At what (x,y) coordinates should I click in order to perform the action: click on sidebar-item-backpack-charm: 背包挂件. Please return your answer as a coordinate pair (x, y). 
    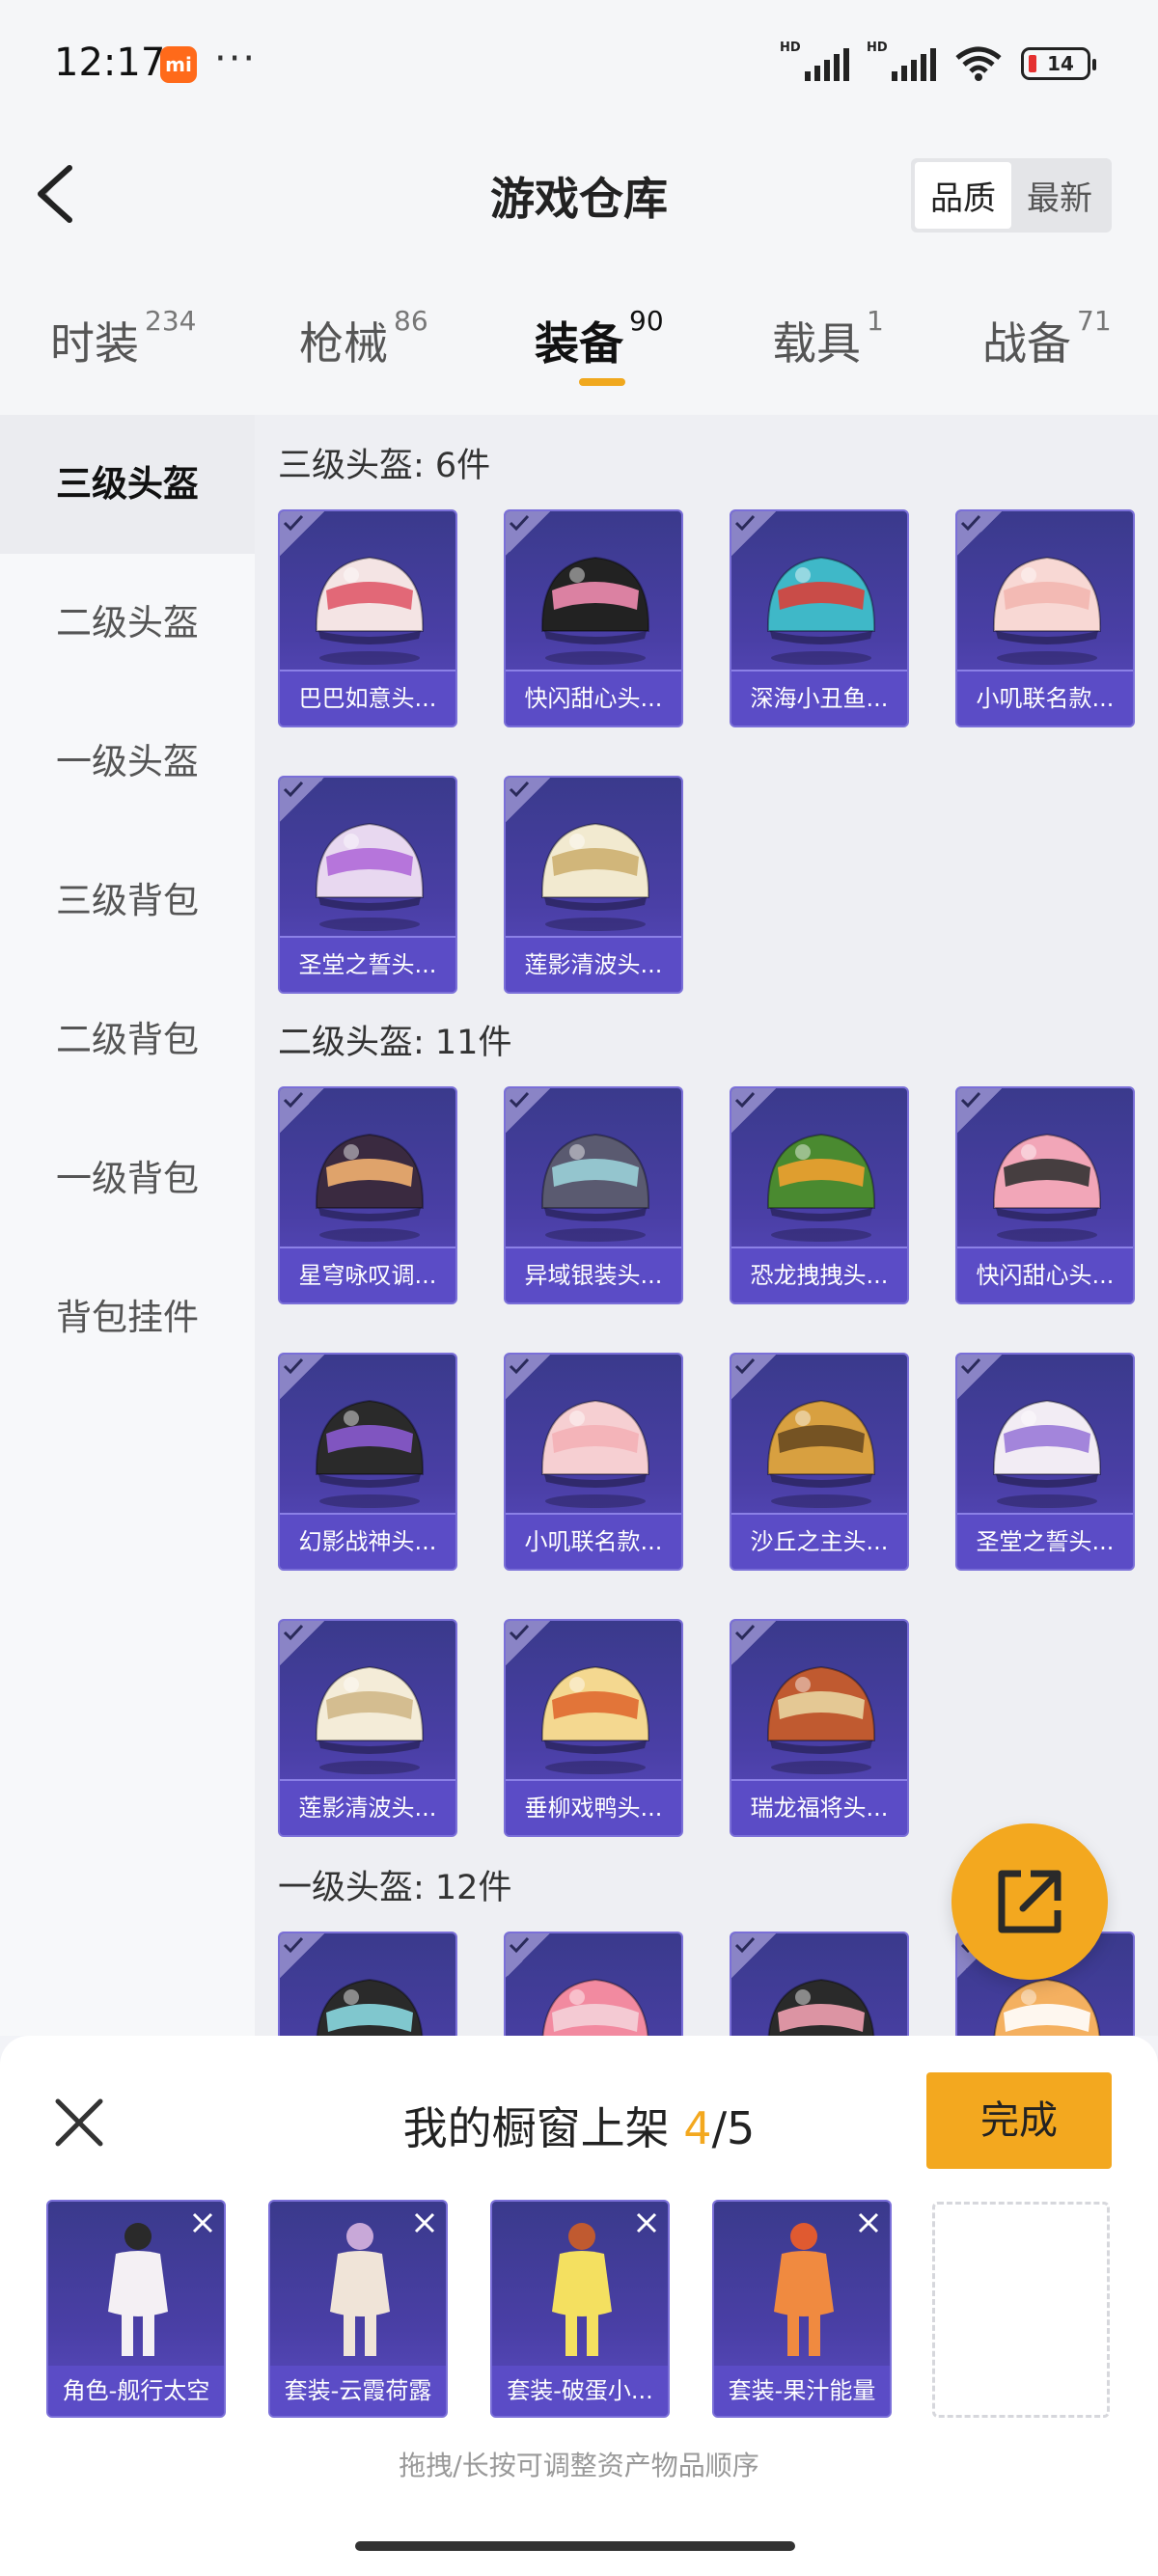
    Looking at the image, I should click on (127, 1318).